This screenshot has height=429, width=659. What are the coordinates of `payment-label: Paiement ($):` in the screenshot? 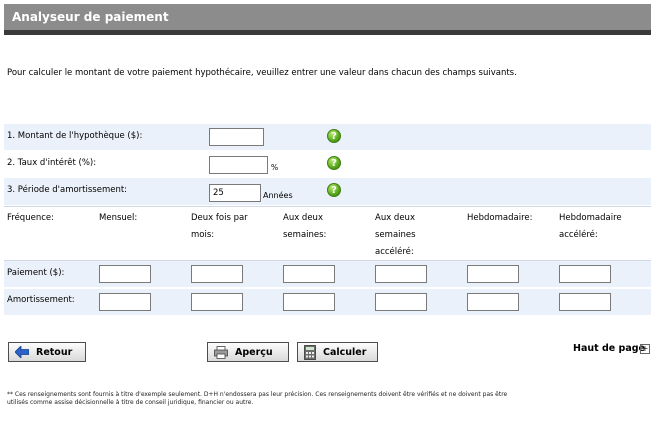 It's located at (36, 273).